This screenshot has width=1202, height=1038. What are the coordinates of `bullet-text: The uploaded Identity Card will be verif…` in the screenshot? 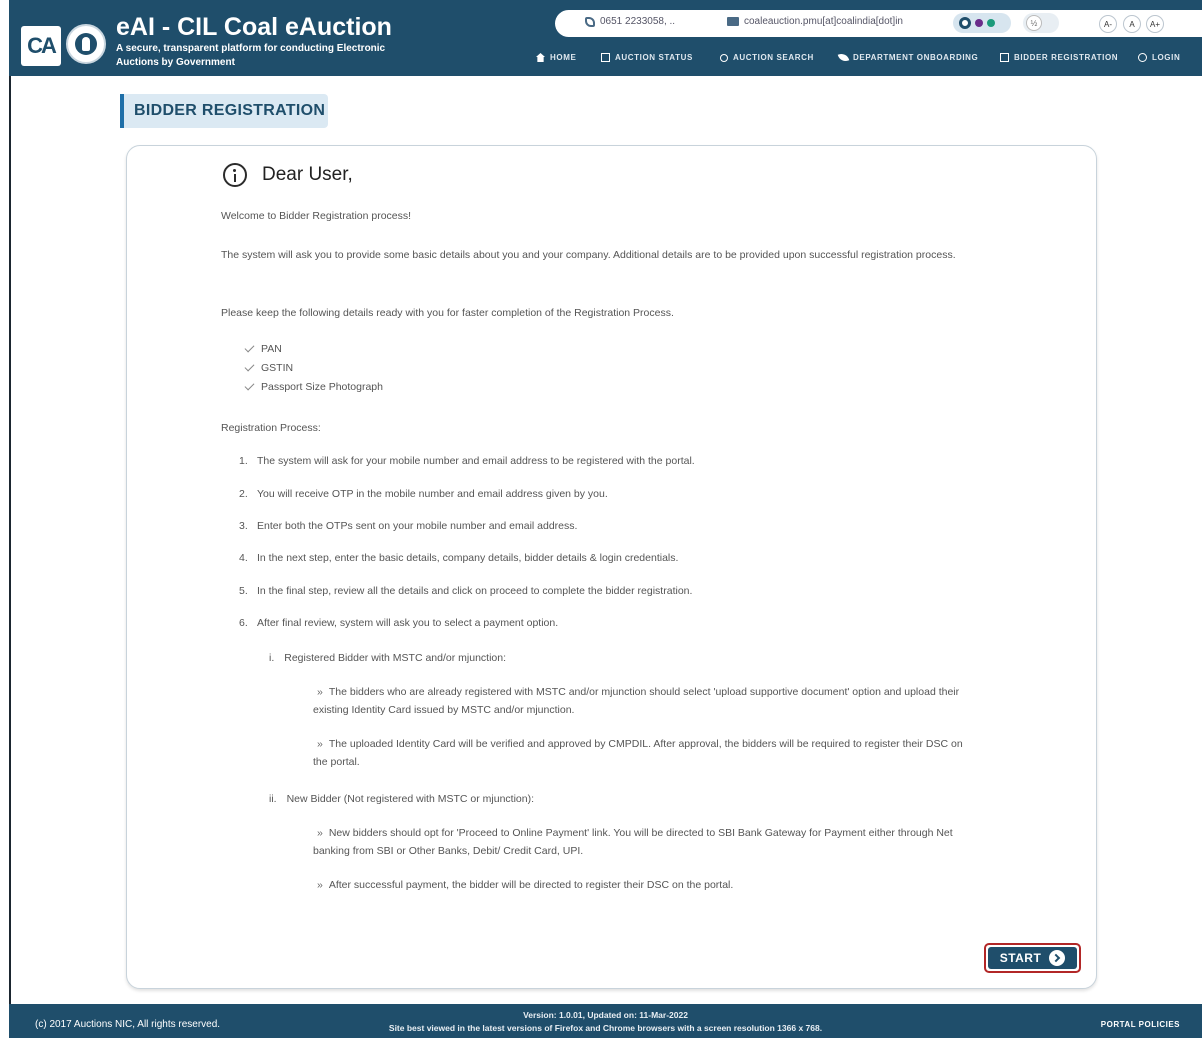 It's located at (638, 753).